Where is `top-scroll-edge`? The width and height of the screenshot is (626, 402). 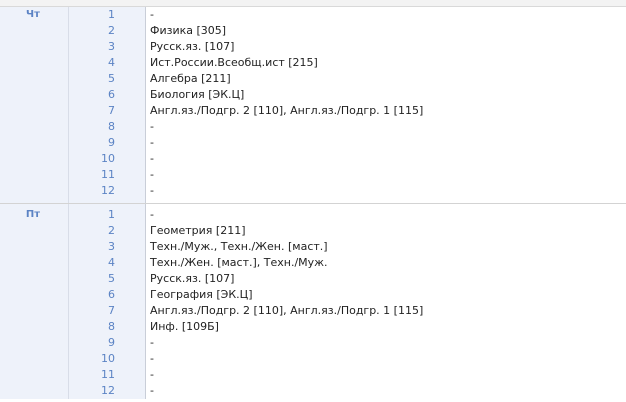 top-scroll-edge is located at coordinates (313, 3).